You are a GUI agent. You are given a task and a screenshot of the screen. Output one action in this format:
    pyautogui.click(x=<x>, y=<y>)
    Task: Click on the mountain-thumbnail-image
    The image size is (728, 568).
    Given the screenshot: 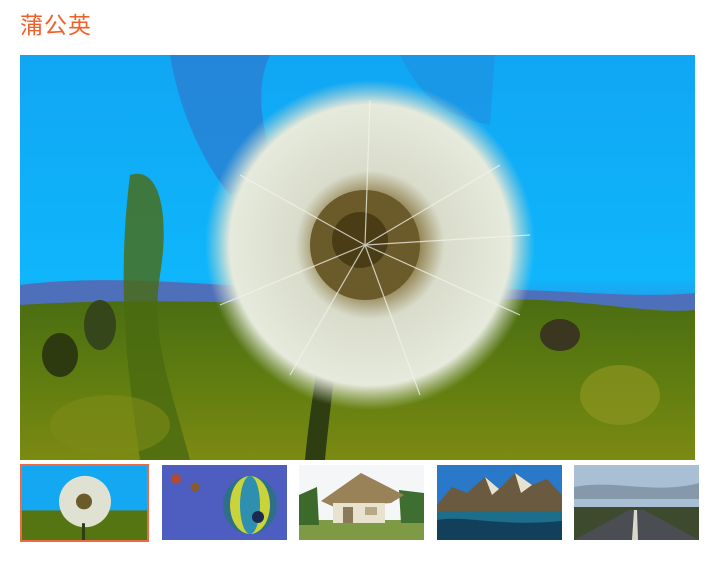 What is the action you would take?
    pyautogui.click(x=499, y=502)
    